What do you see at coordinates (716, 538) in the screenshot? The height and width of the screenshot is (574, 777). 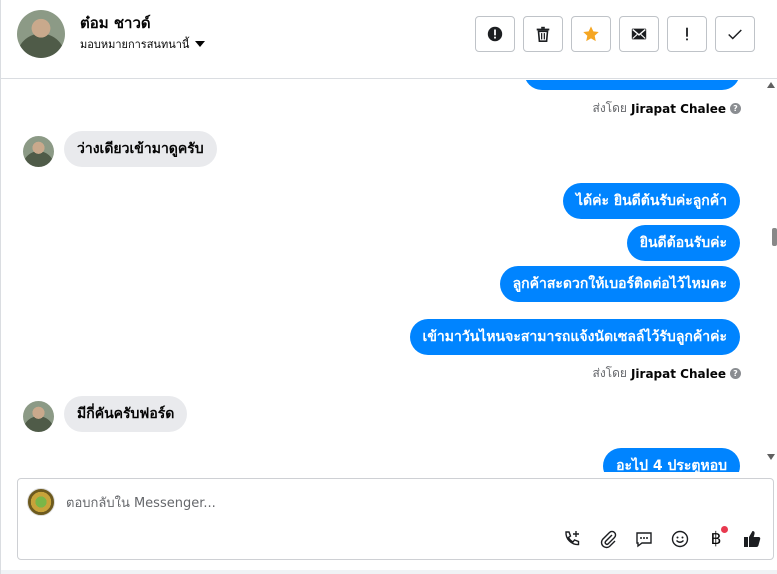 I see `baht-payment-icon: ฿` at bounding box center [716, 538].